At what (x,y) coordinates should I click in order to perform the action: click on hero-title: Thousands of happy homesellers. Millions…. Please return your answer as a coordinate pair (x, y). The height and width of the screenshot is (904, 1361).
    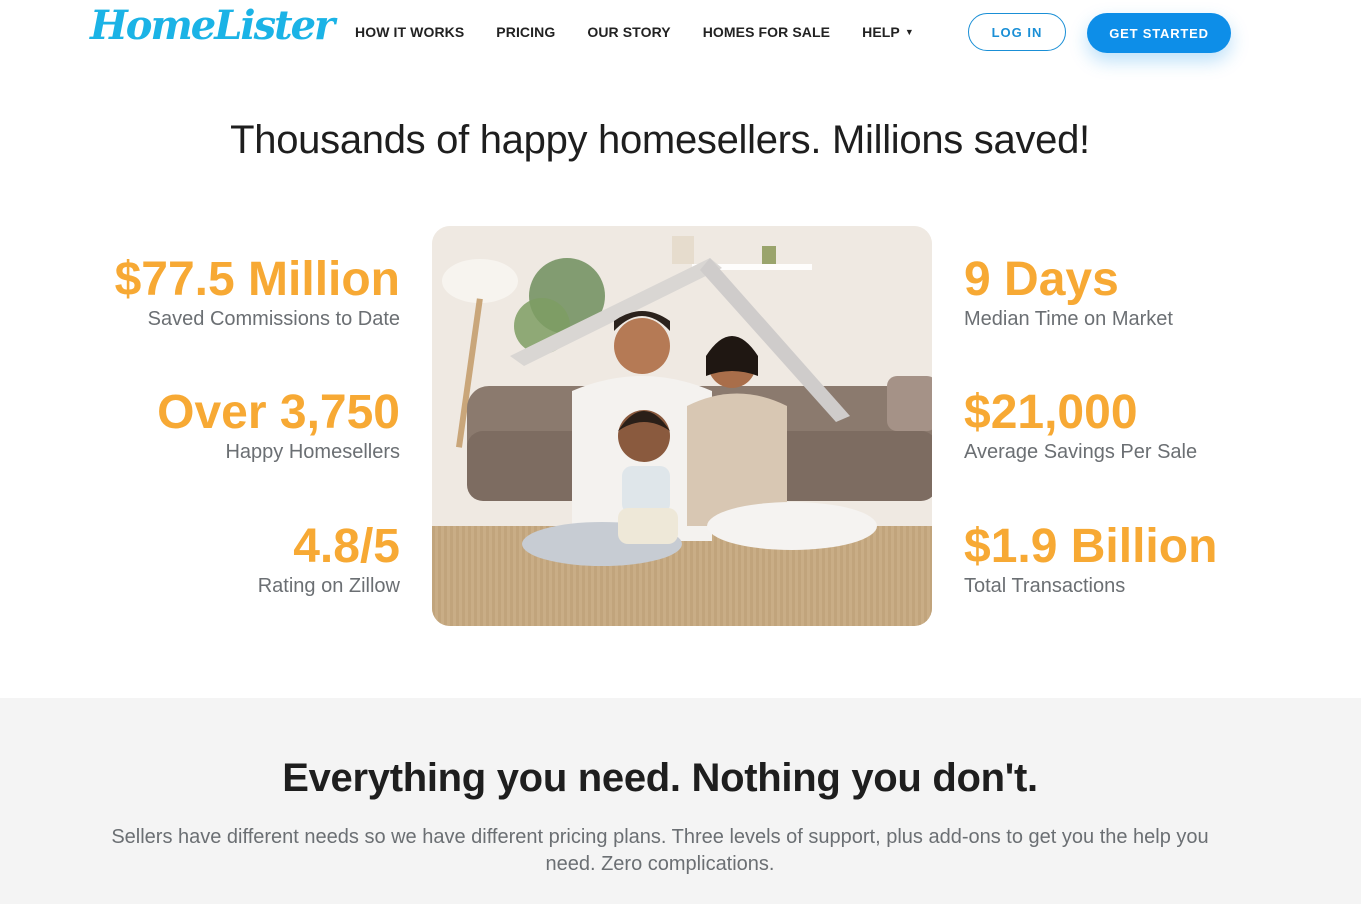
    Looking at the image, I should click on (660, 140).